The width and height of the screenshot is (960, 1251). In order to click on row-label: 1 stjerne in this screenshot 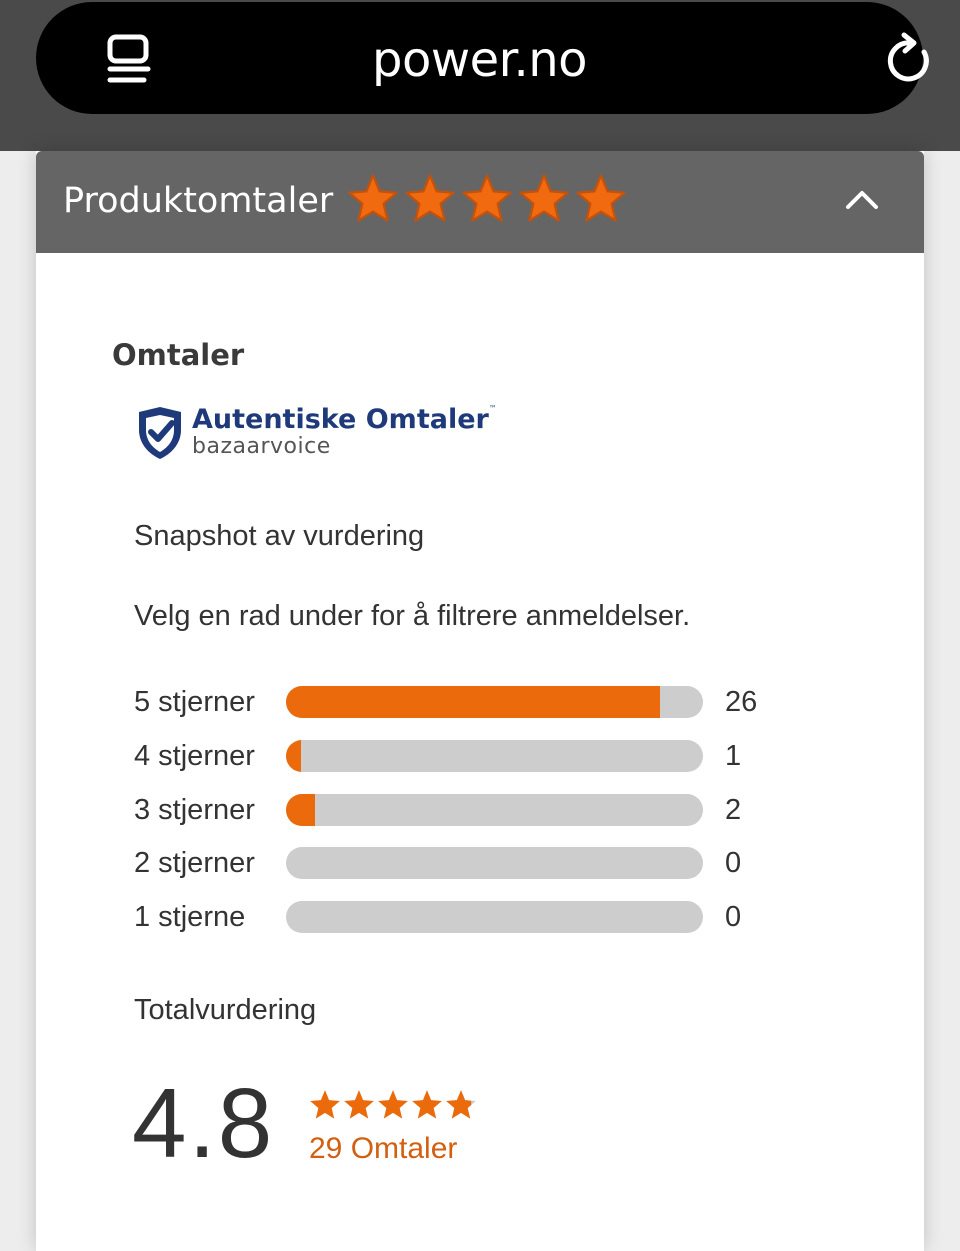, I will do `click(190, 917)`.